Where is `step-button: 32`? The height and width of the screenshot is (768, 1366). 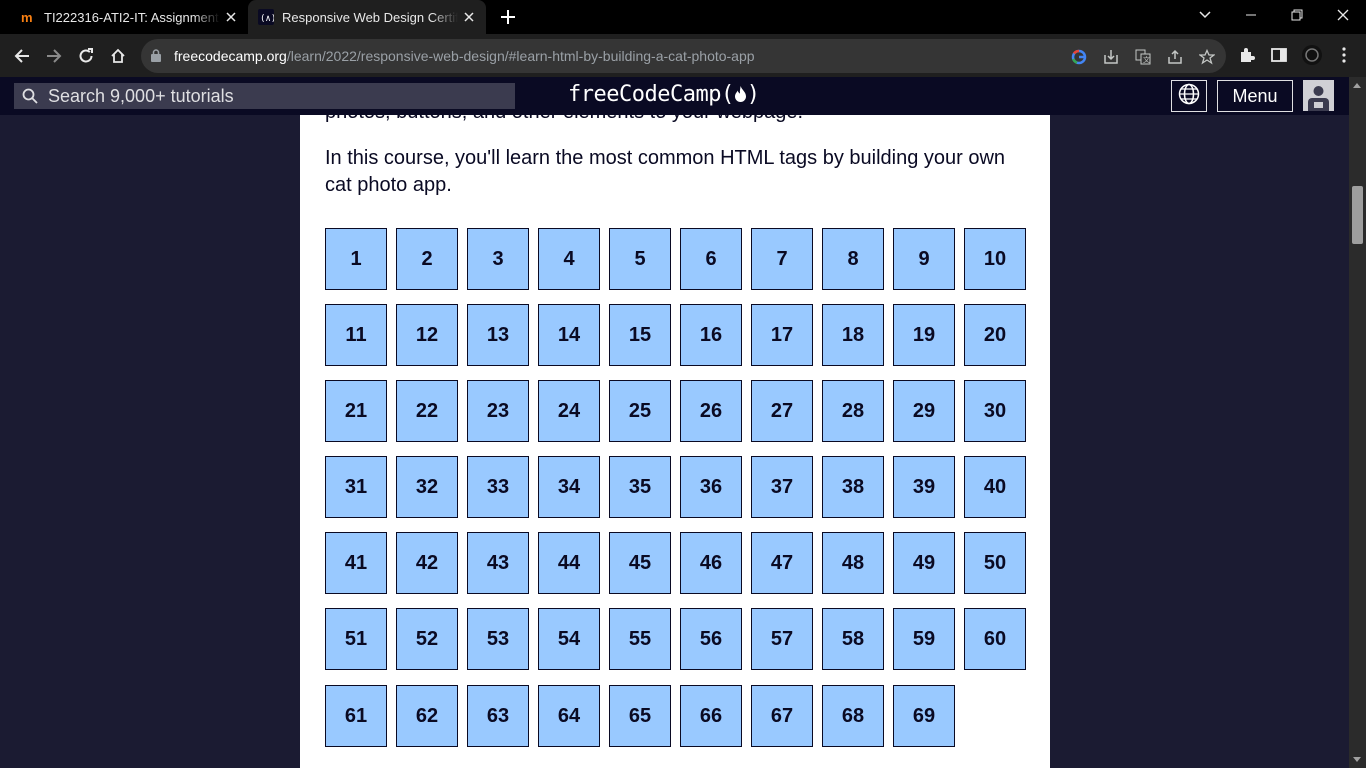 step-button: 32 is located at coordinates (427, 487).